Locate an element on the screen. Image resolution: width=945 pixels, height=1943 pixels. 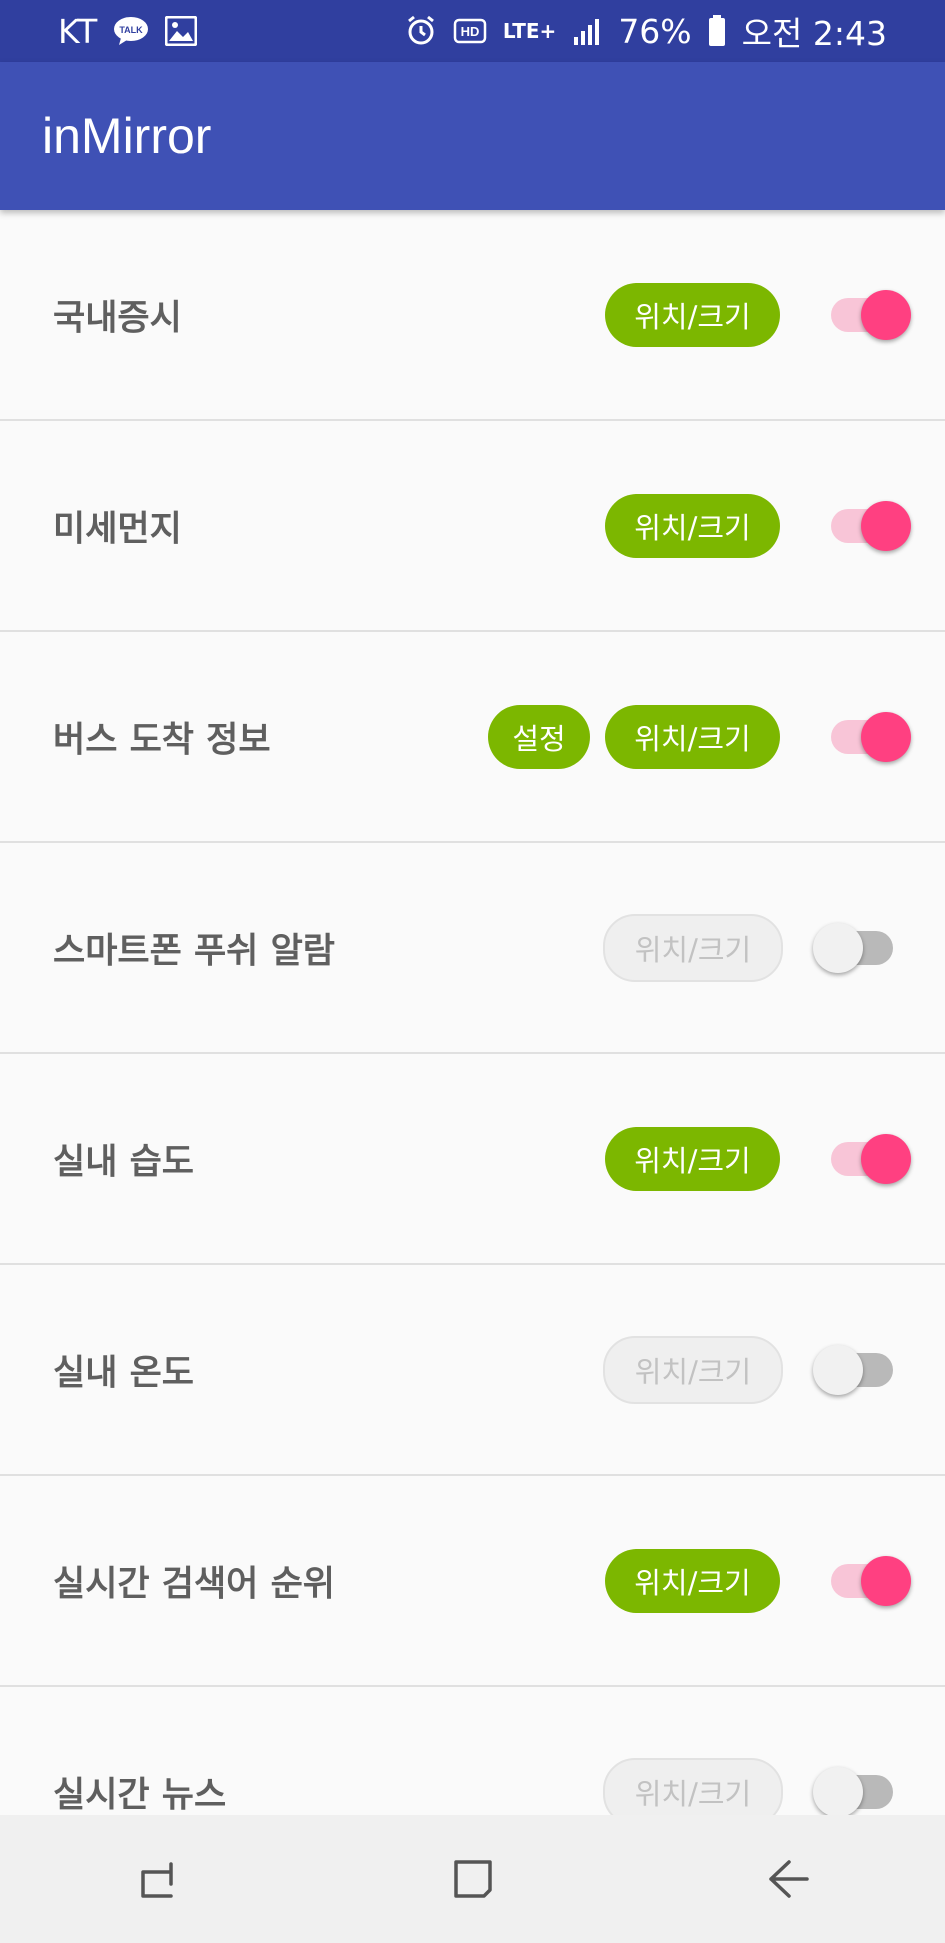
status-bar: KT TALK HD LTE+ 76% 오전 2:43 is located at coordinates (472, 31).